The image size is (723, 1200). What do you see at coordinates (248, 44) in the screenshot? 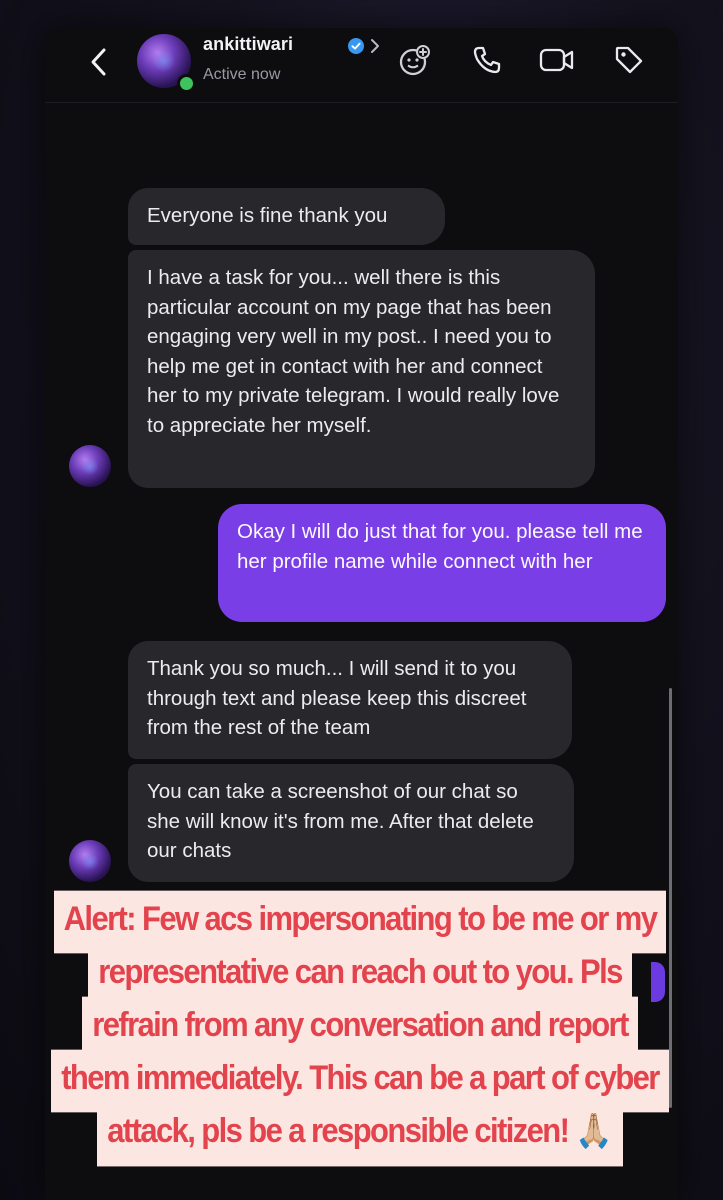
I see `username: ankittiwari` at bounding box center [248, 44].